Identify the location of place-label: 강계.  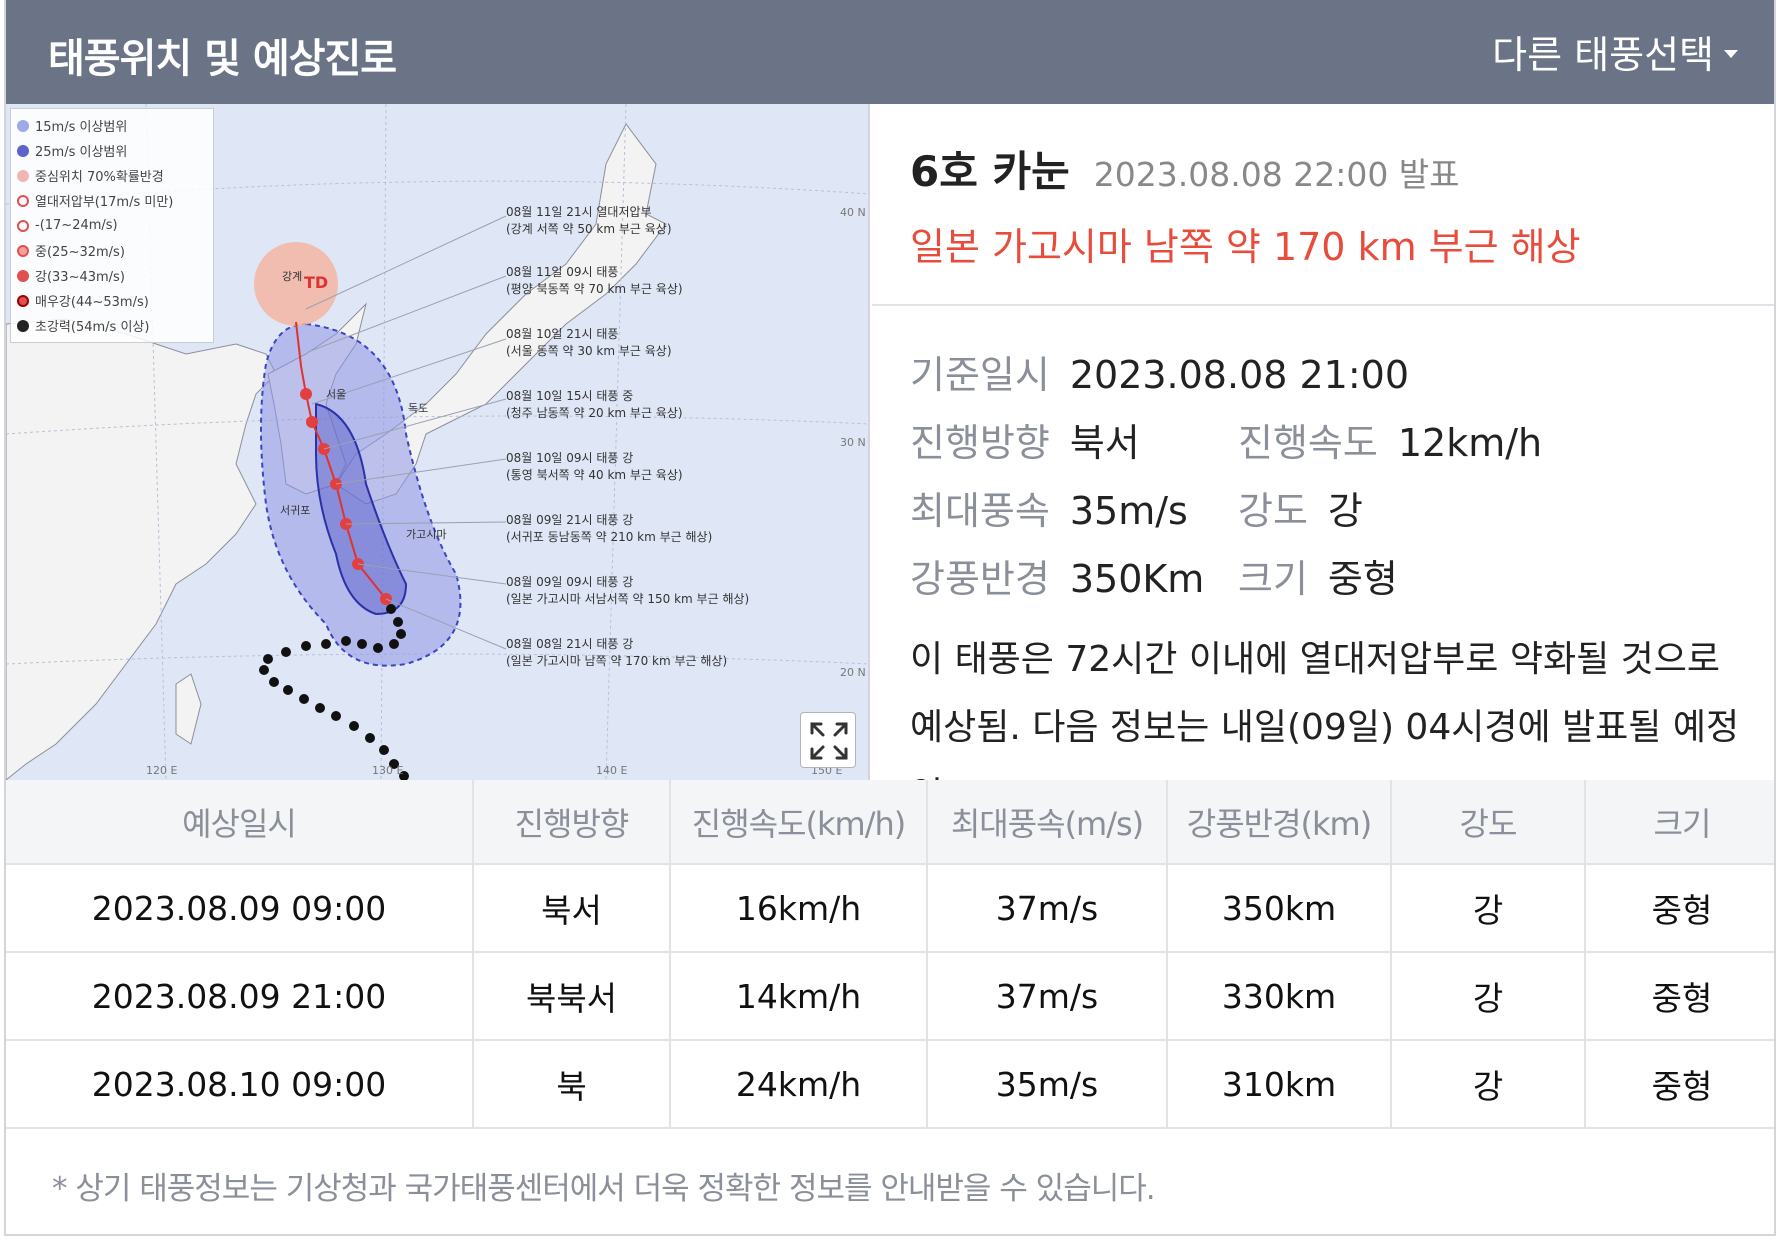
(292, 276).